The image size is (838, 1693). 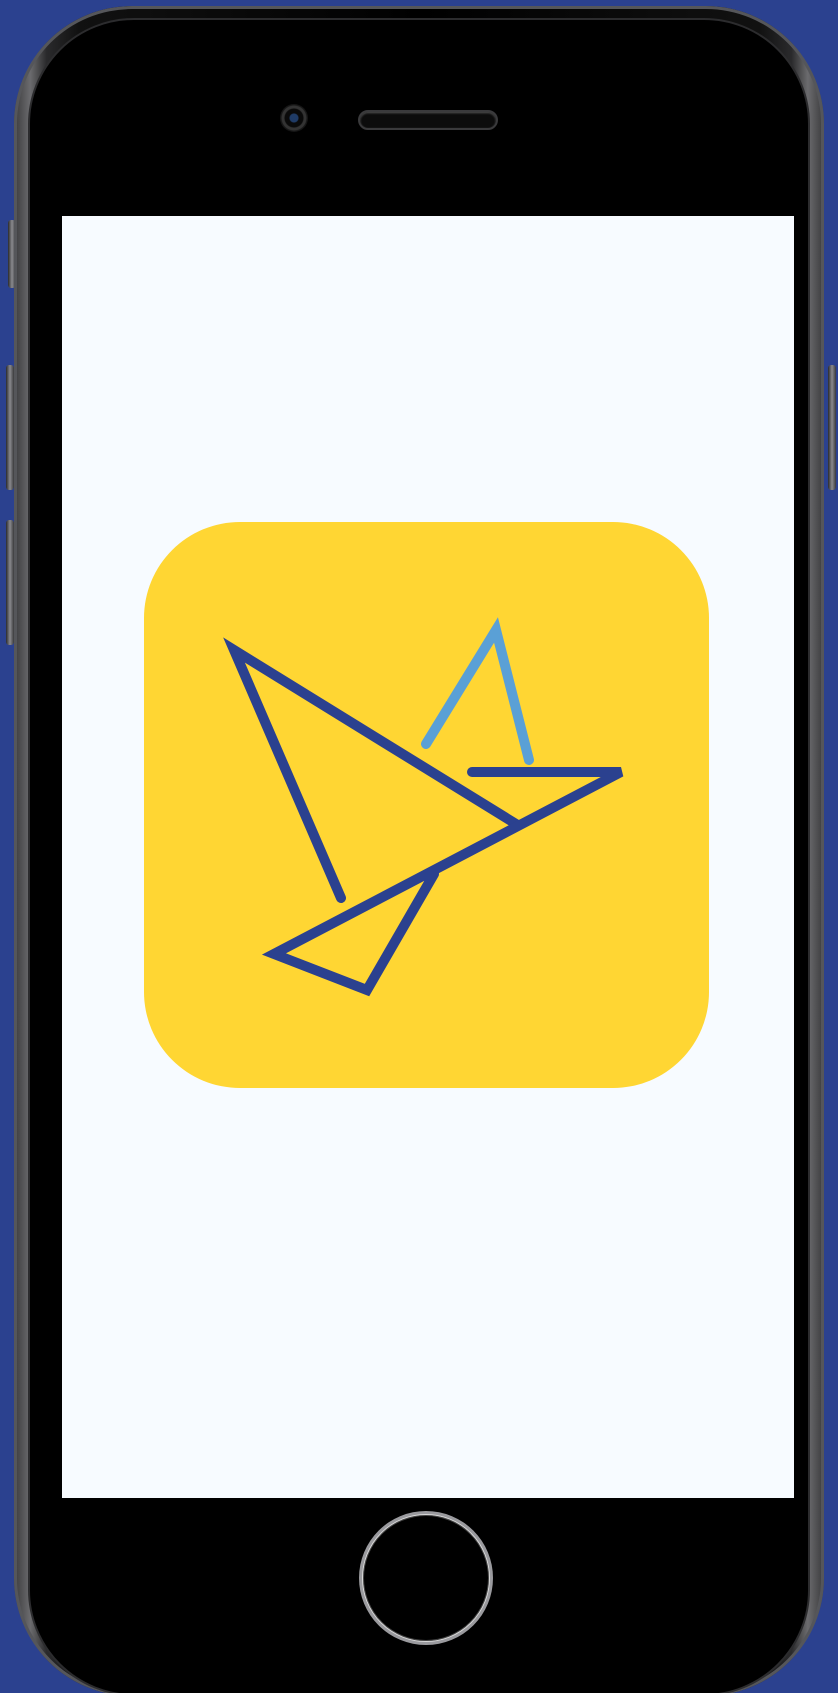 What do you see at coordinates (10, 427) in the screenshot?
I see `volume-up-button` at bounding box center [10, 427].